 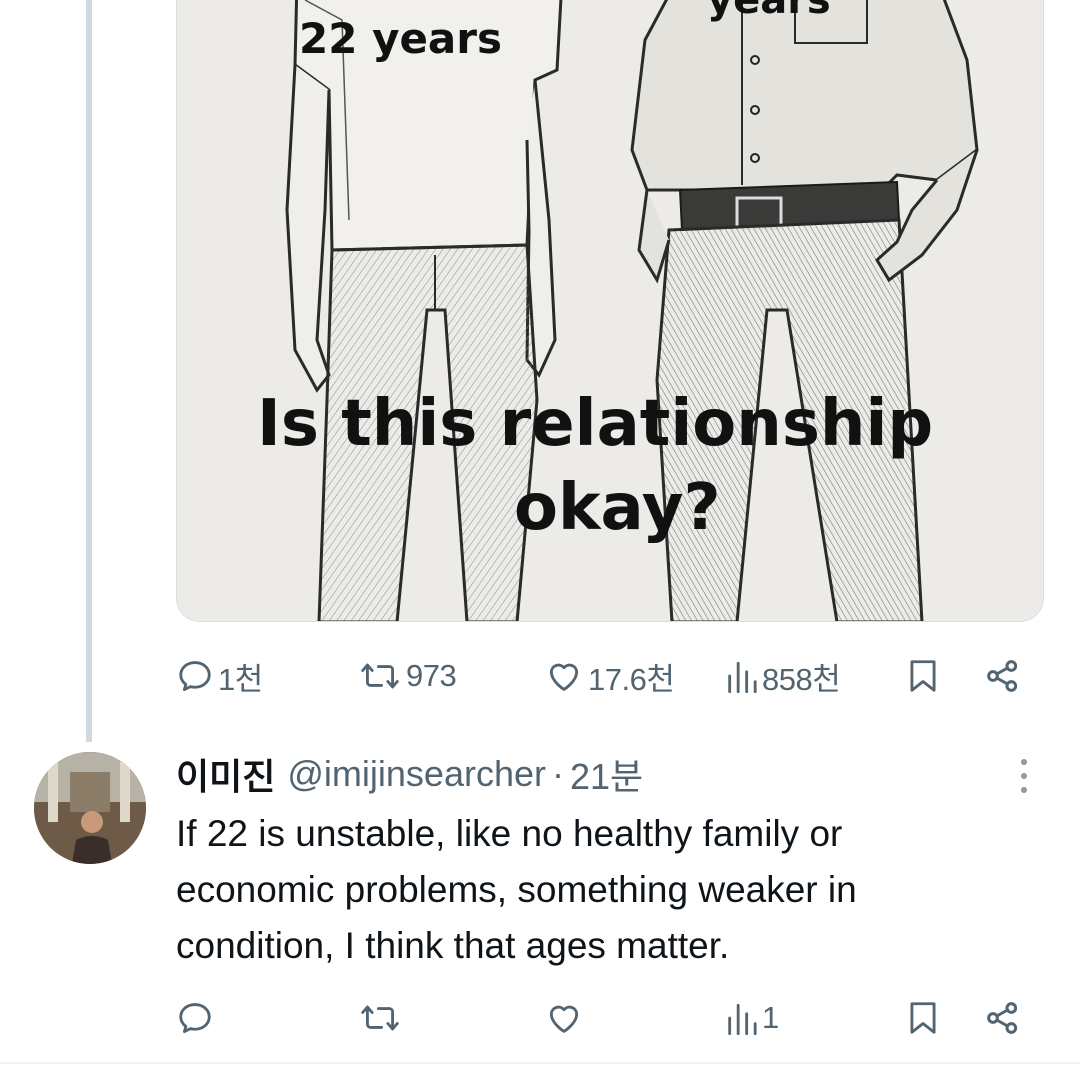 I want to click on like-count: 17.6천, so click(x=631, y=679).